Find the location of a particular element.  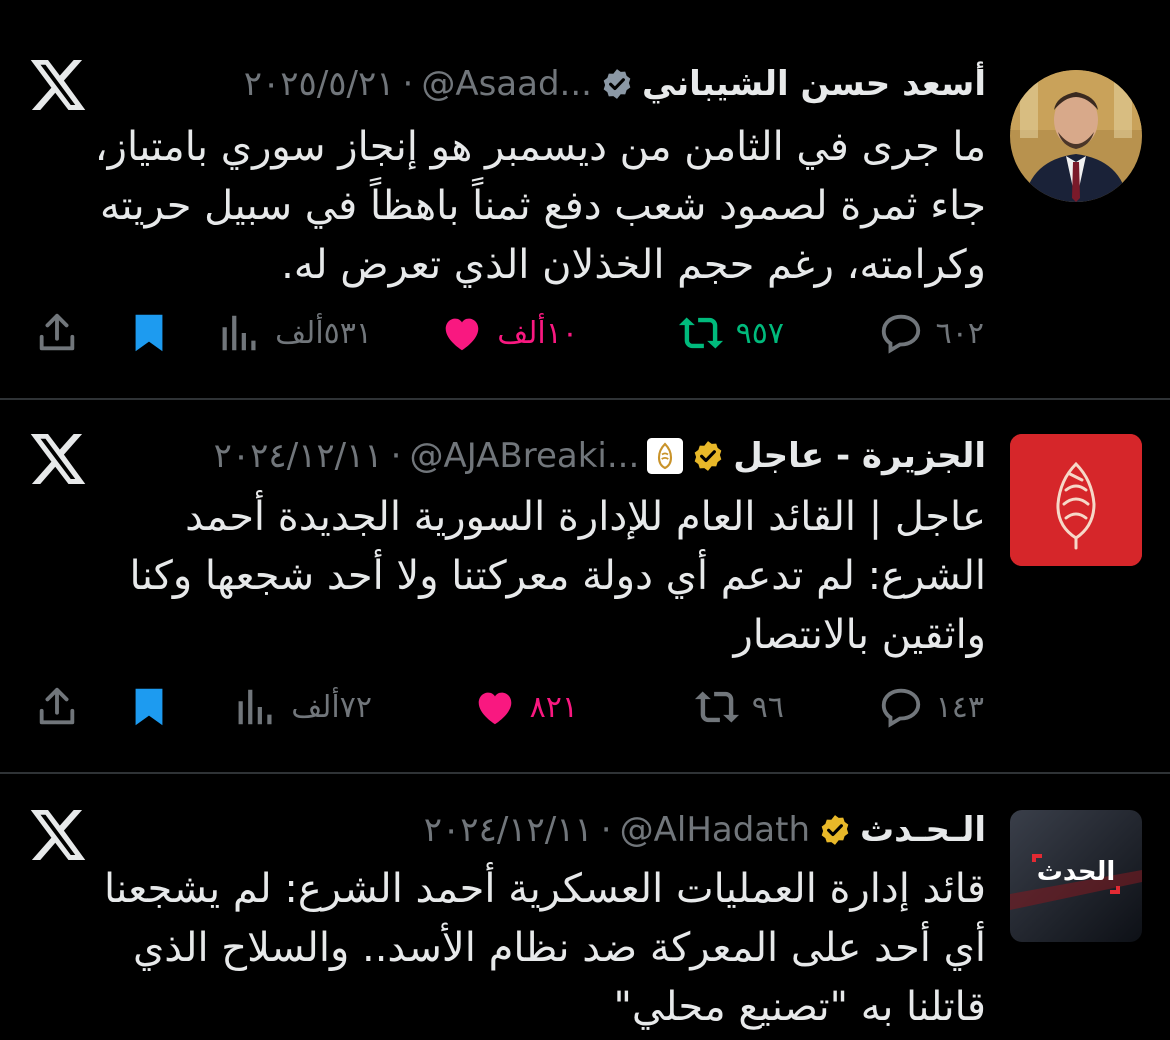

author-handle: @AlHadath is located at coordinates (715, 830).